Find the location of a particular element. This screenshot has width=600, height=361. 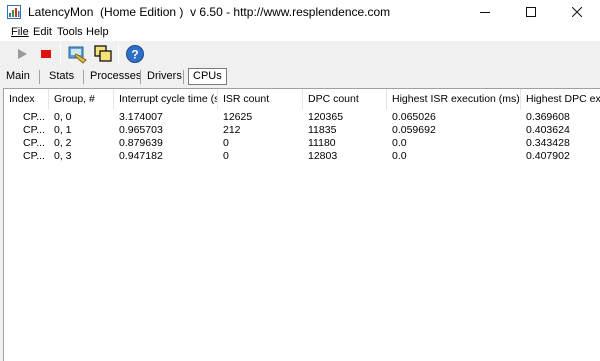

start-button is located at coordinates (22, 54).